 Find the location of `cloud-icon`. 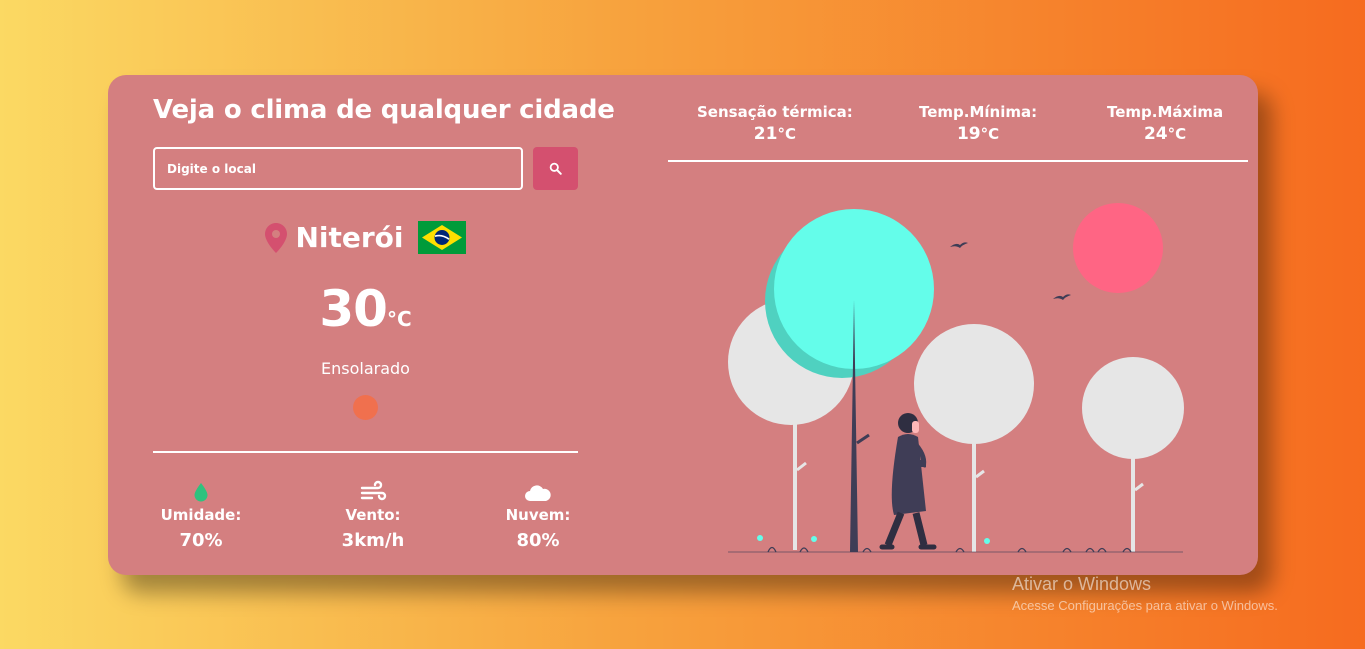

cloud-icon is located at coordinates (538, 493).